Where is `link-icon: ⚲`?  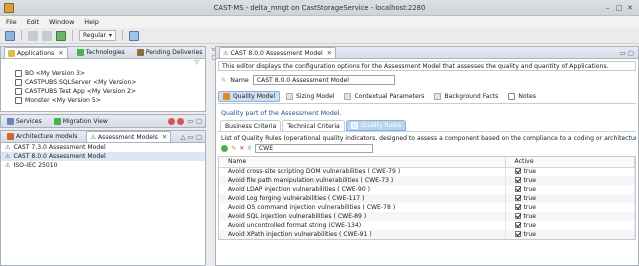 link-icon: ⚲ is located at coordinates (249, 148).